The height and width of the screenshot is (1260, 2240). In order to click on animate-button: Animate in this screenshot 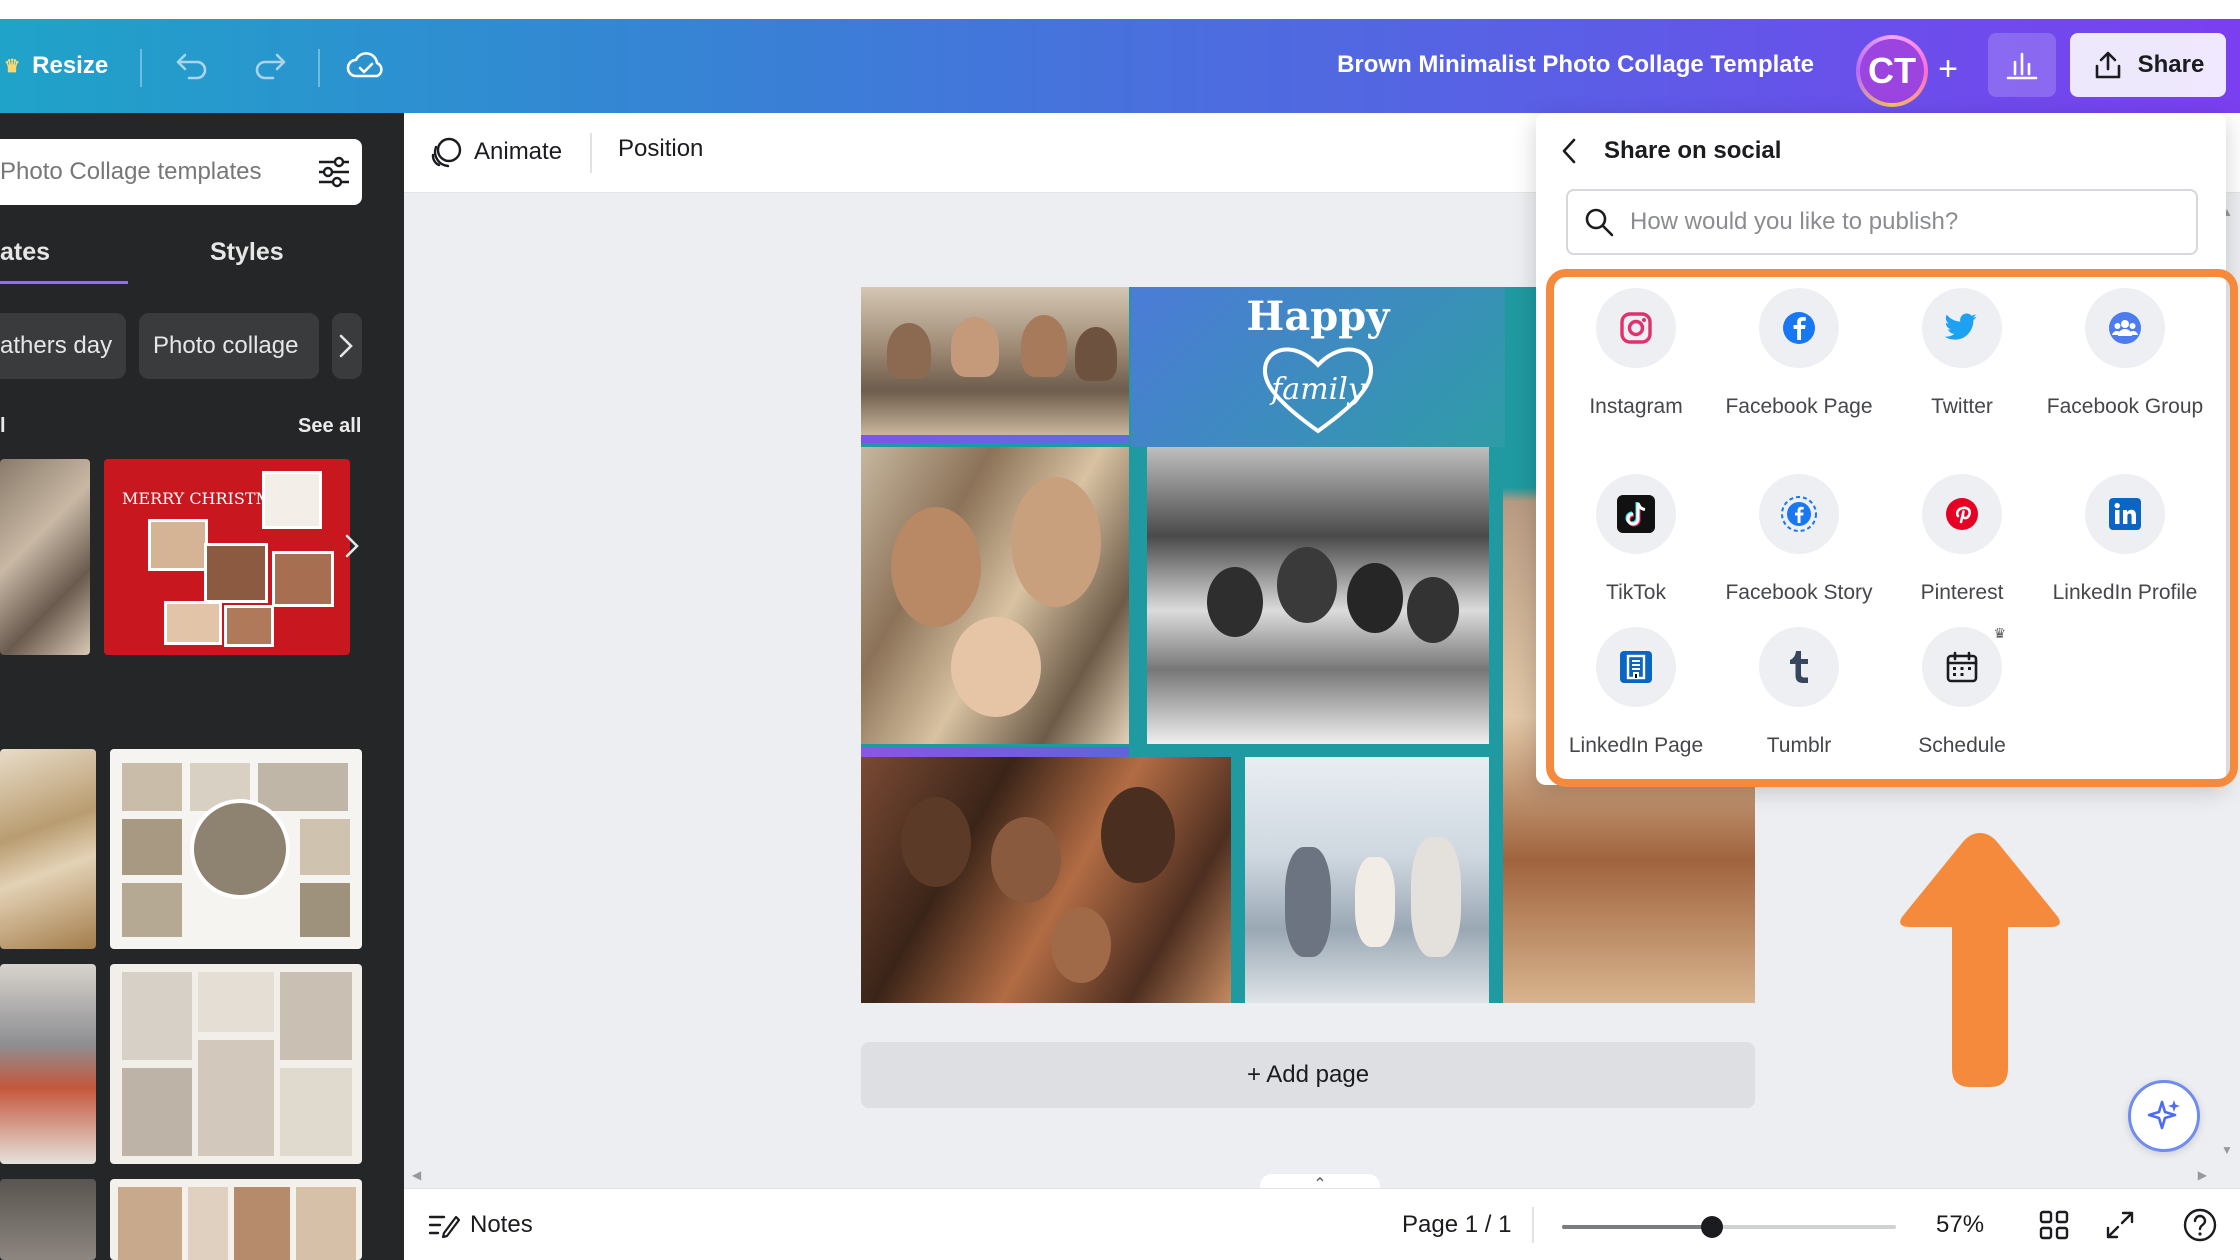, I will do `click(496, 152)`.